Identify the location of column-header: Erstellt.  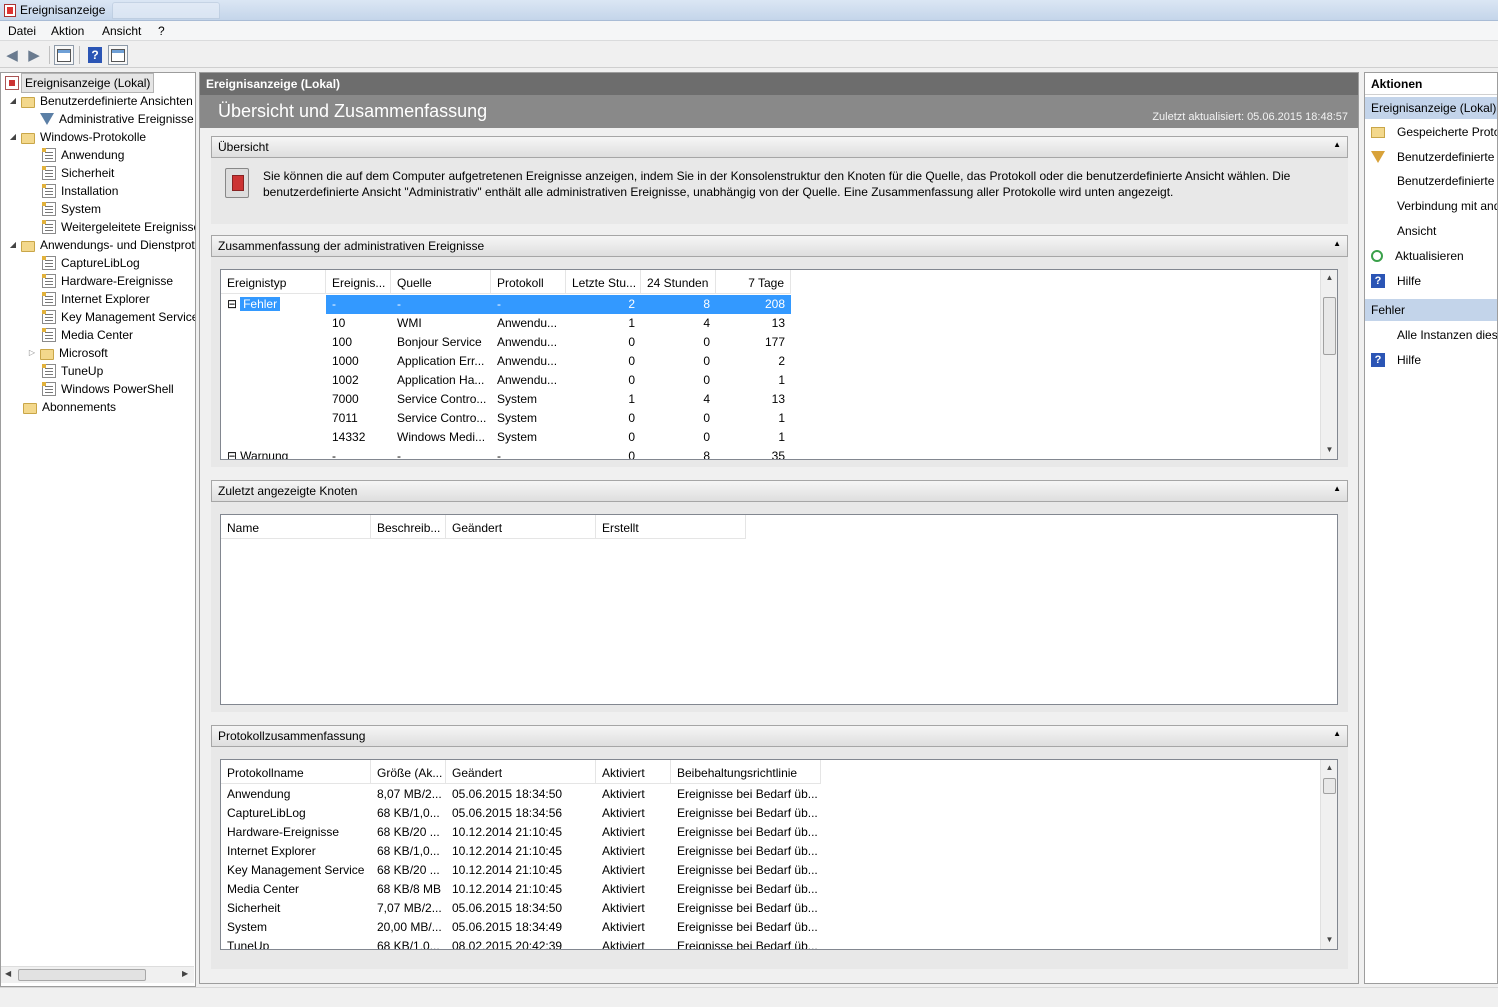
(671, 527).